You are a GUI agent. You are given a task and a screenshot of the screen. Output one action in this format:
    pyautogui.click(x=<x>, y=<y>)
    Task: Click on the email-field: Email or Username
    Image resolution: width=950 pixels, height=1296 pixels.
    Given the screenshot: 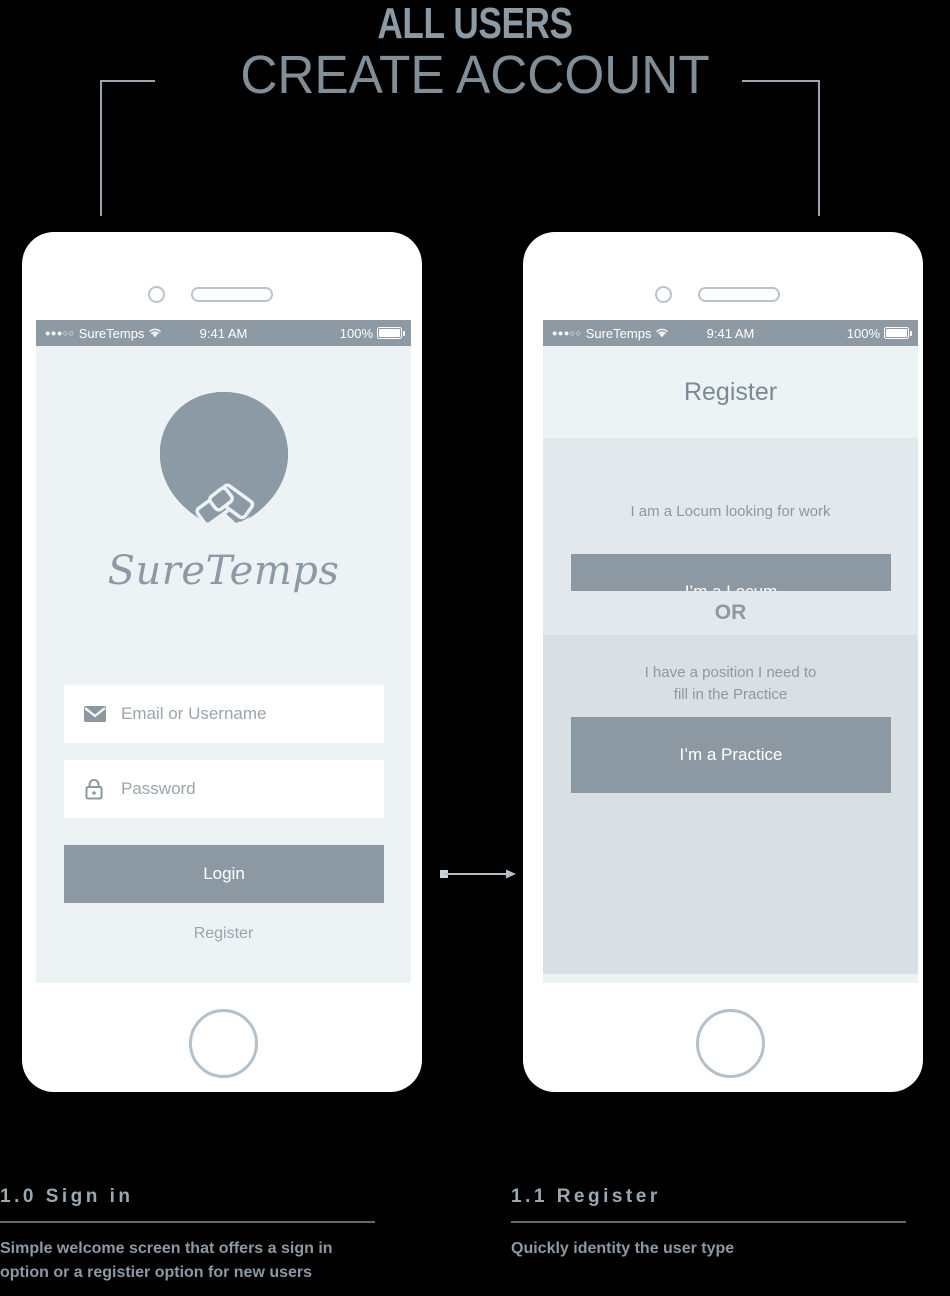 What is the action you would take?
    pyautogui.click(x=224, y=714)
    